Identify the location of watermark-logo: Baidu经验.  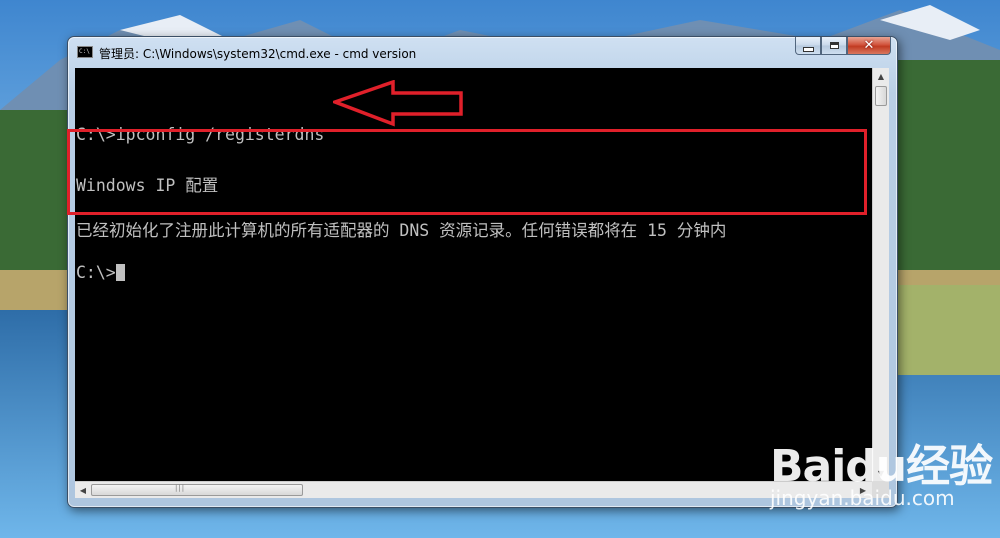
(881, 466).